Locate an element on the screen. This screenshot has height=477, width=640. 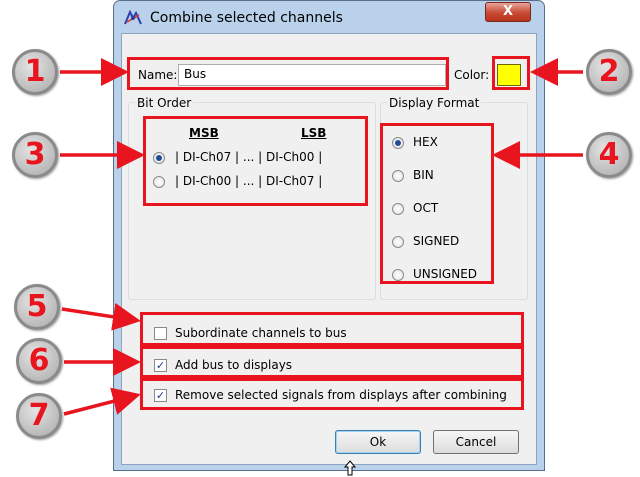
badge-4: 4 is located at coordinates (609, 155).